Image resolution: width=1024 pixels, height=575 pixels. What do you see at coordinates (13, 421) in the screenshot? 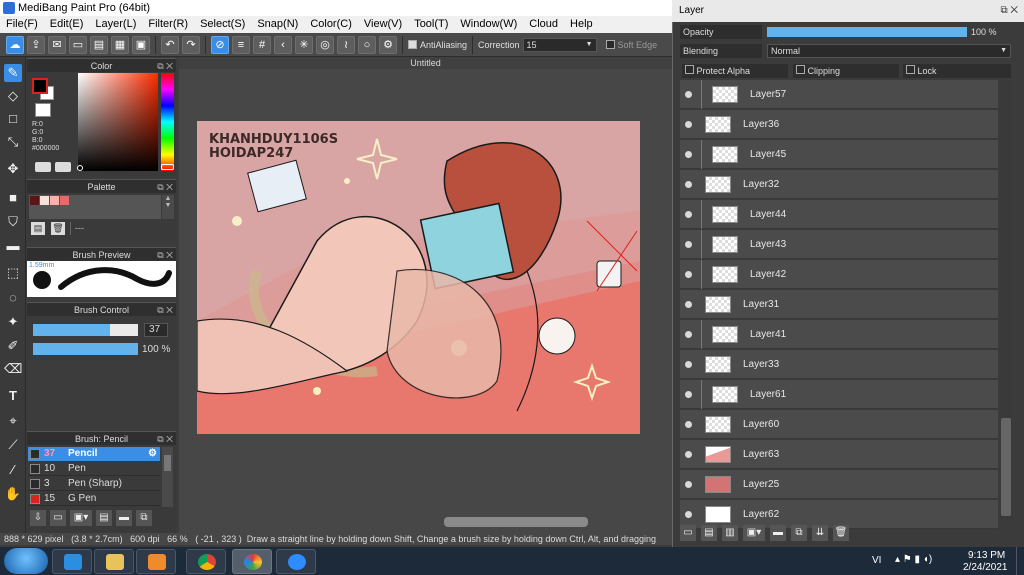
I see `operation-tool-icon: ⌖` at bounding box center [13, 421].